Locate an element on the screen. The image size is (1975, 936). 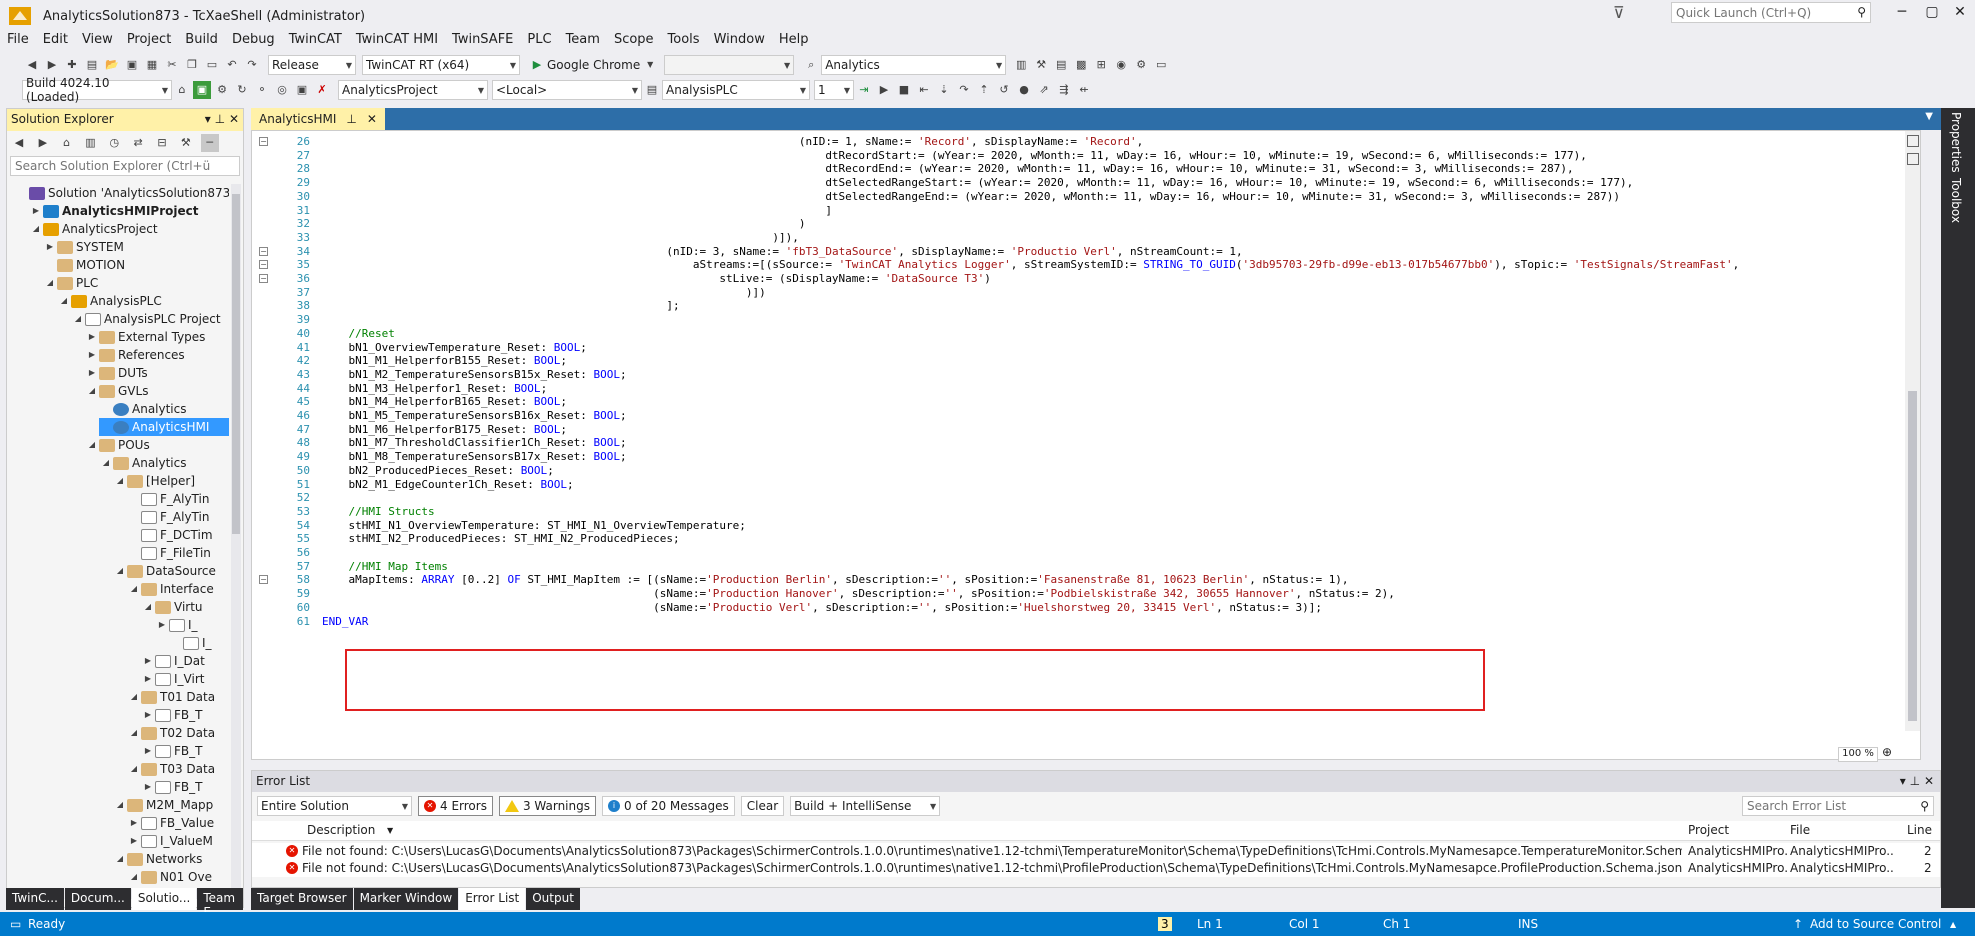
tree-node: Analytics is located at coordinates (143, 409).